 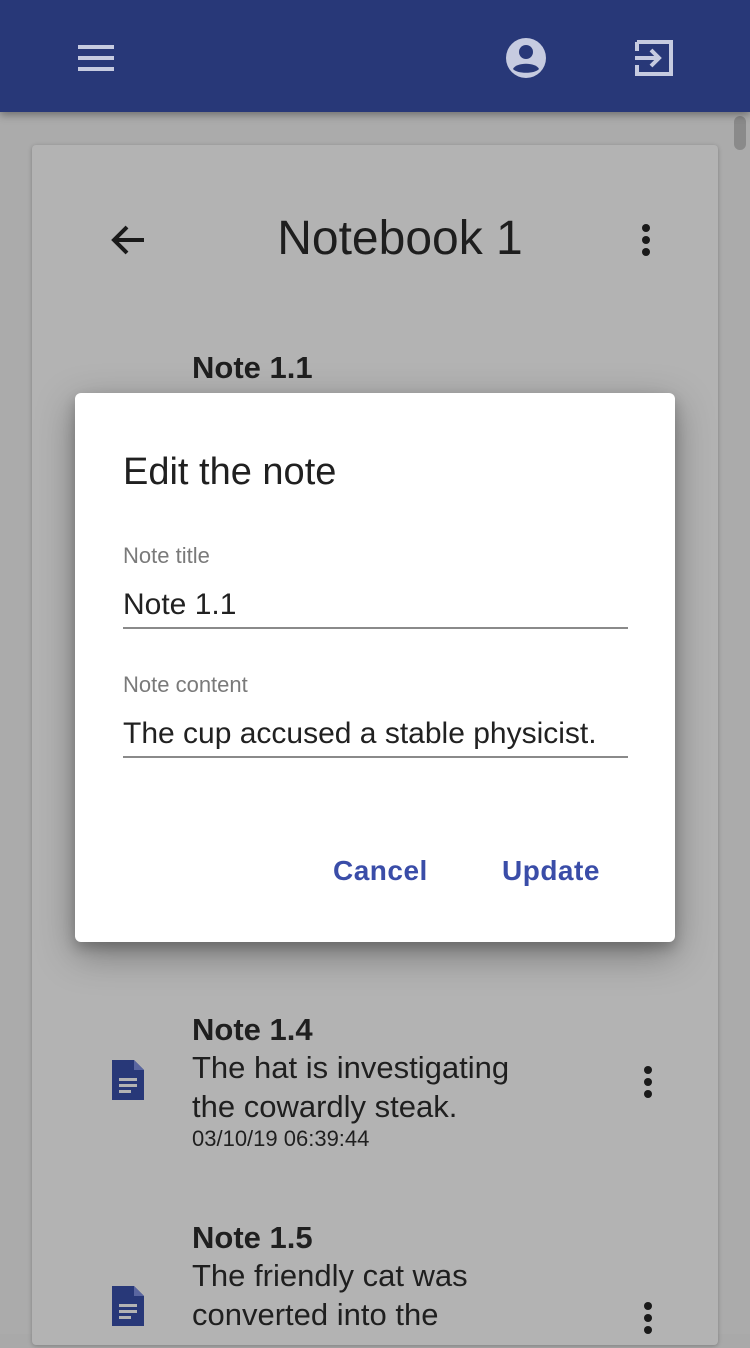 What do you see at coordinates (281, 1138) in the screenshot?
I see `note-timestamp: 03/10/19 06:39:44` at bounding box center [281, 1138].